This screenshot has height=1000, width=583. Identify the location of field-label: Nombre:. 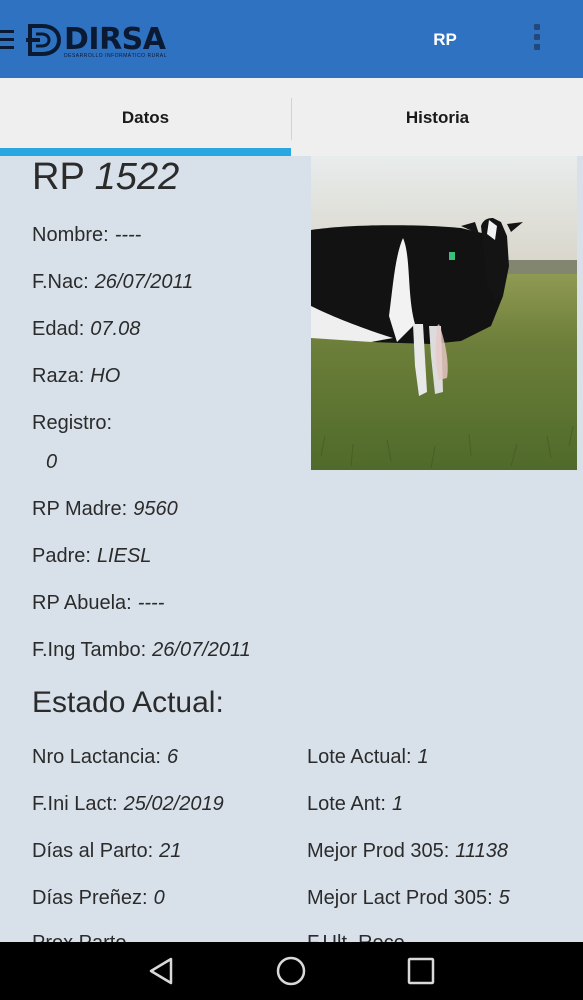
(70, 235).